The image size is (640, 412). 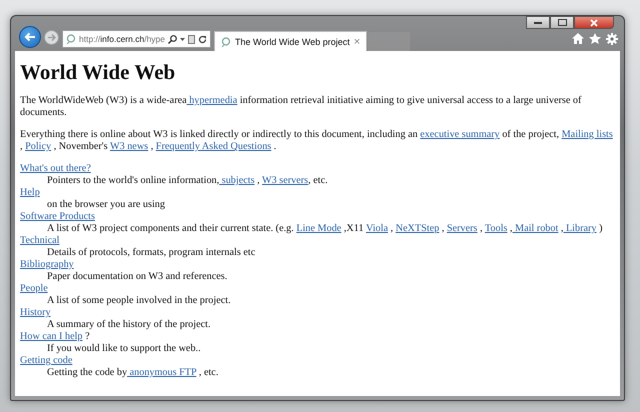 What do you see at coordinates (212, 100) in the screenshot?
I see `link: hypermedia` at bounding box center [212, 100].